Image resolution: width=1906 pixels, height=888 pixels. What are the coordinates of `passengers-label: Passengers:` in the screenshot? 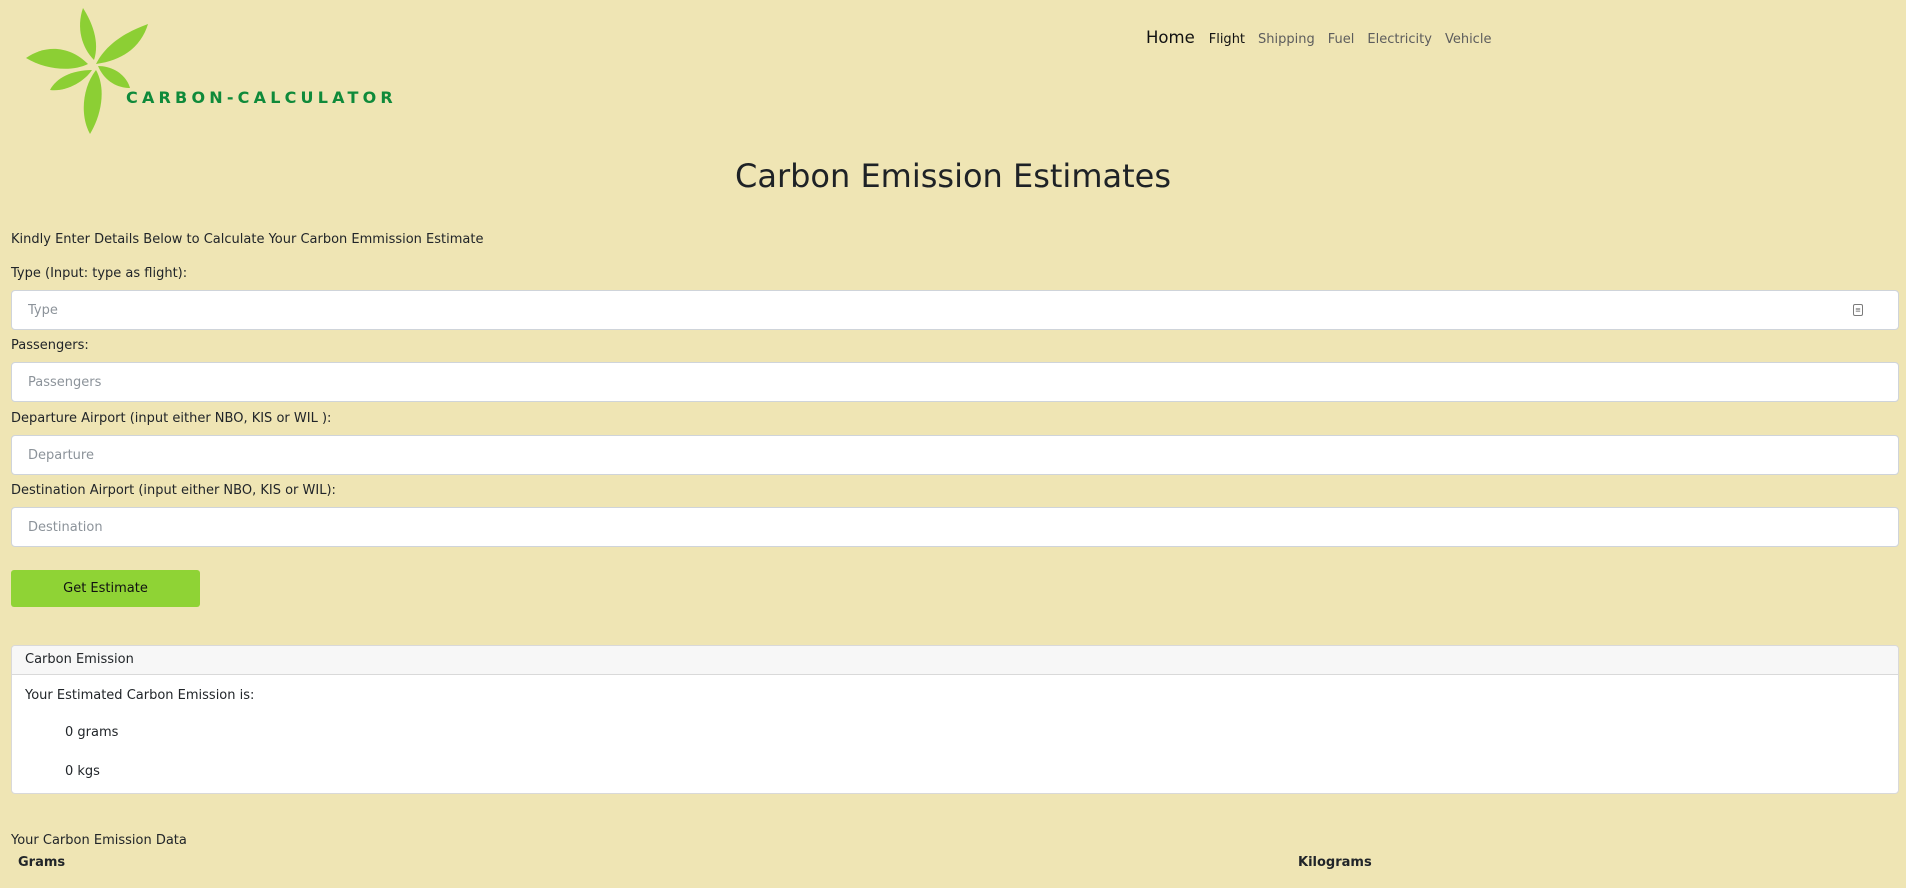 It's located at (50, 345).